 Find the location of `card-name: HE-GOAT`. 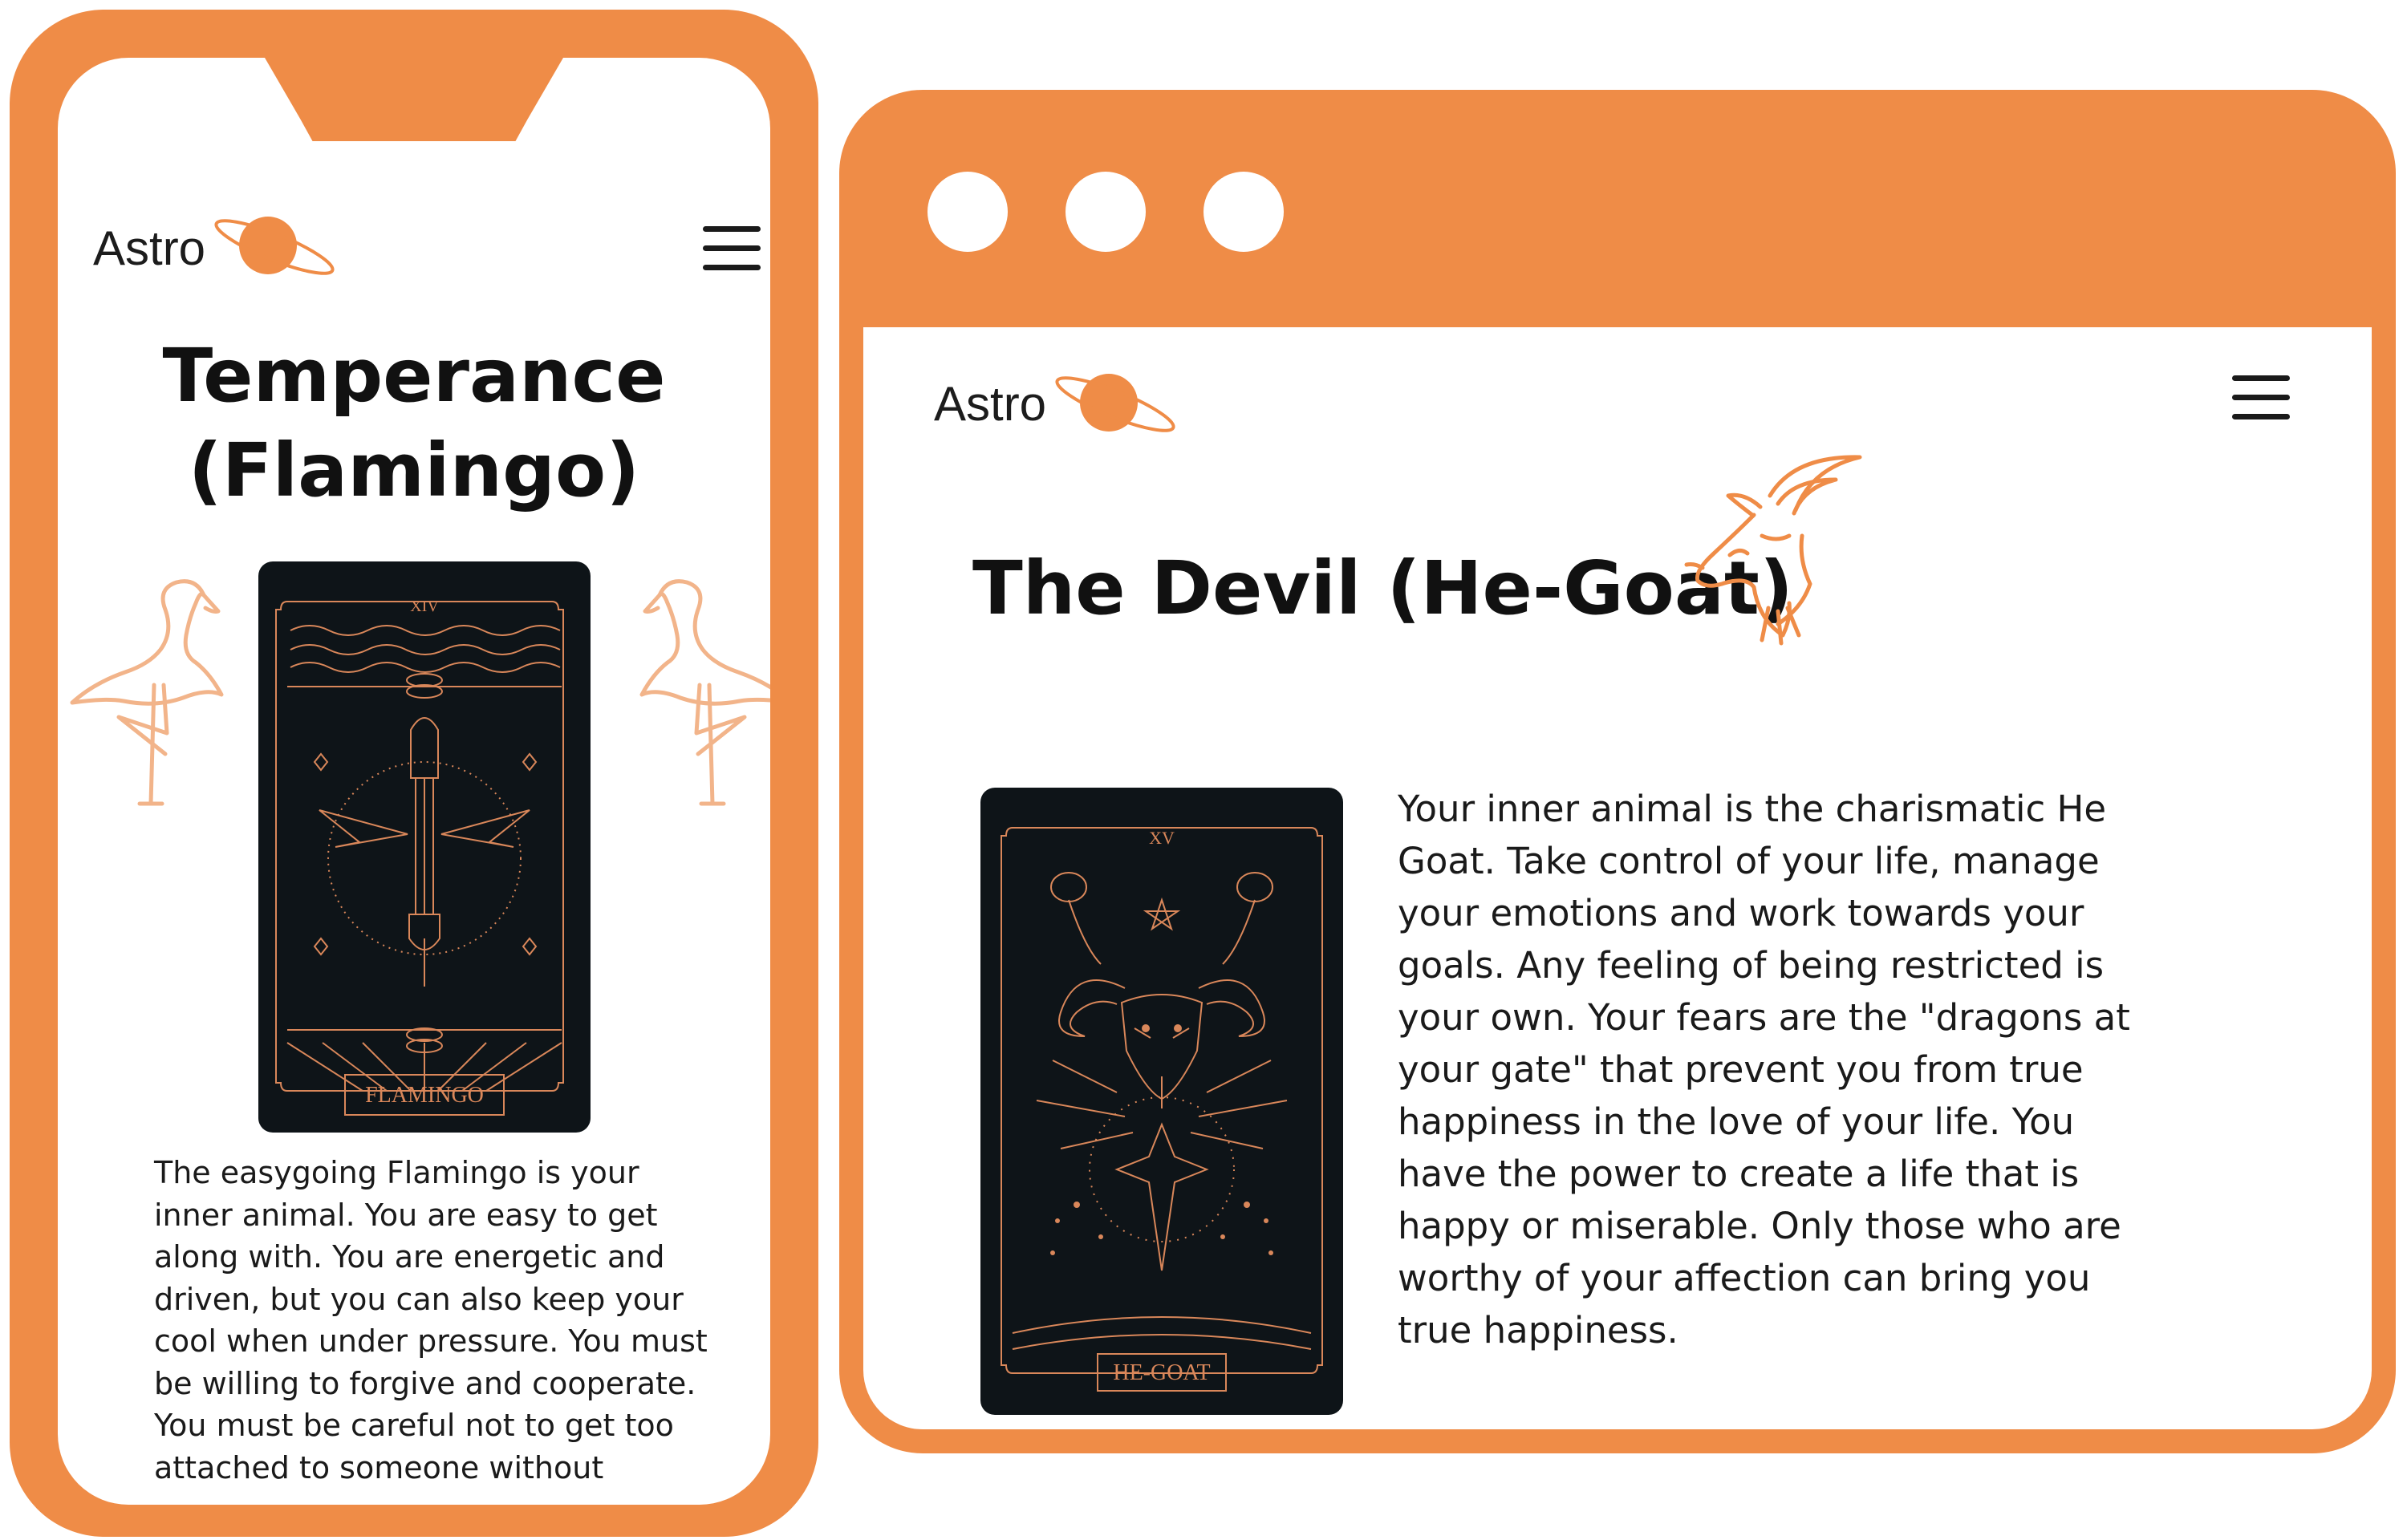

card-name: HE-GOAT is located at coordinates (1161, 1372).